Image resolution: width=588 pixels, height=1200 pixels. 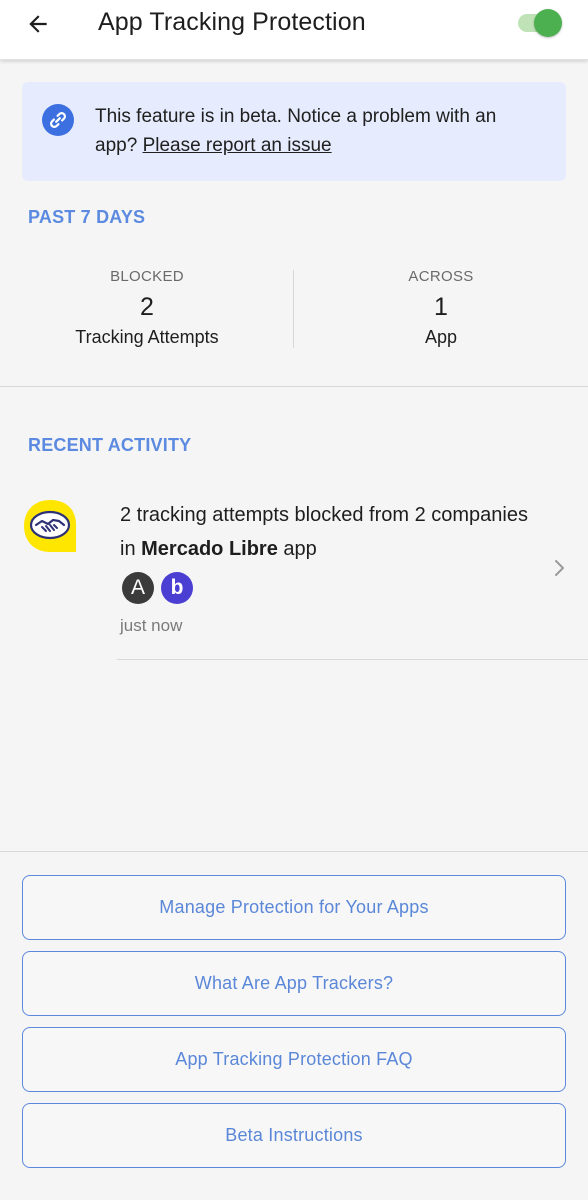 I want to click on across-caption: ACROSS, so click(x=441, y=276).